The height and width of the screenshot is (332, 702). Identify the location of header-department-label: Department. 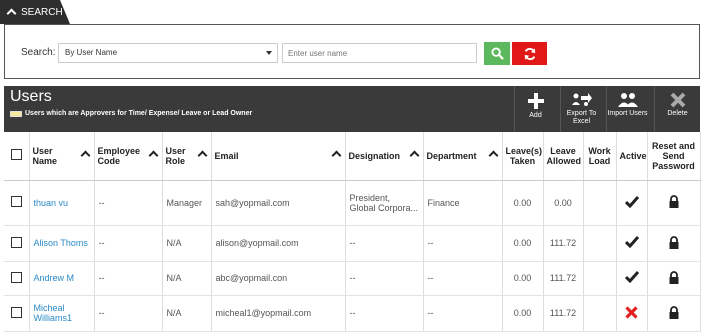
(451, 155).